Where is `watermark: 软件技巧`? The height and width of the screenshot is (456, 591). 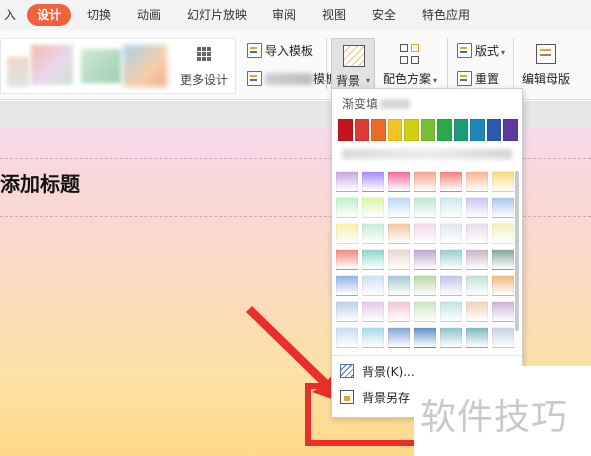 watermark: 软件技巧 is located at coordinates (502, 411).